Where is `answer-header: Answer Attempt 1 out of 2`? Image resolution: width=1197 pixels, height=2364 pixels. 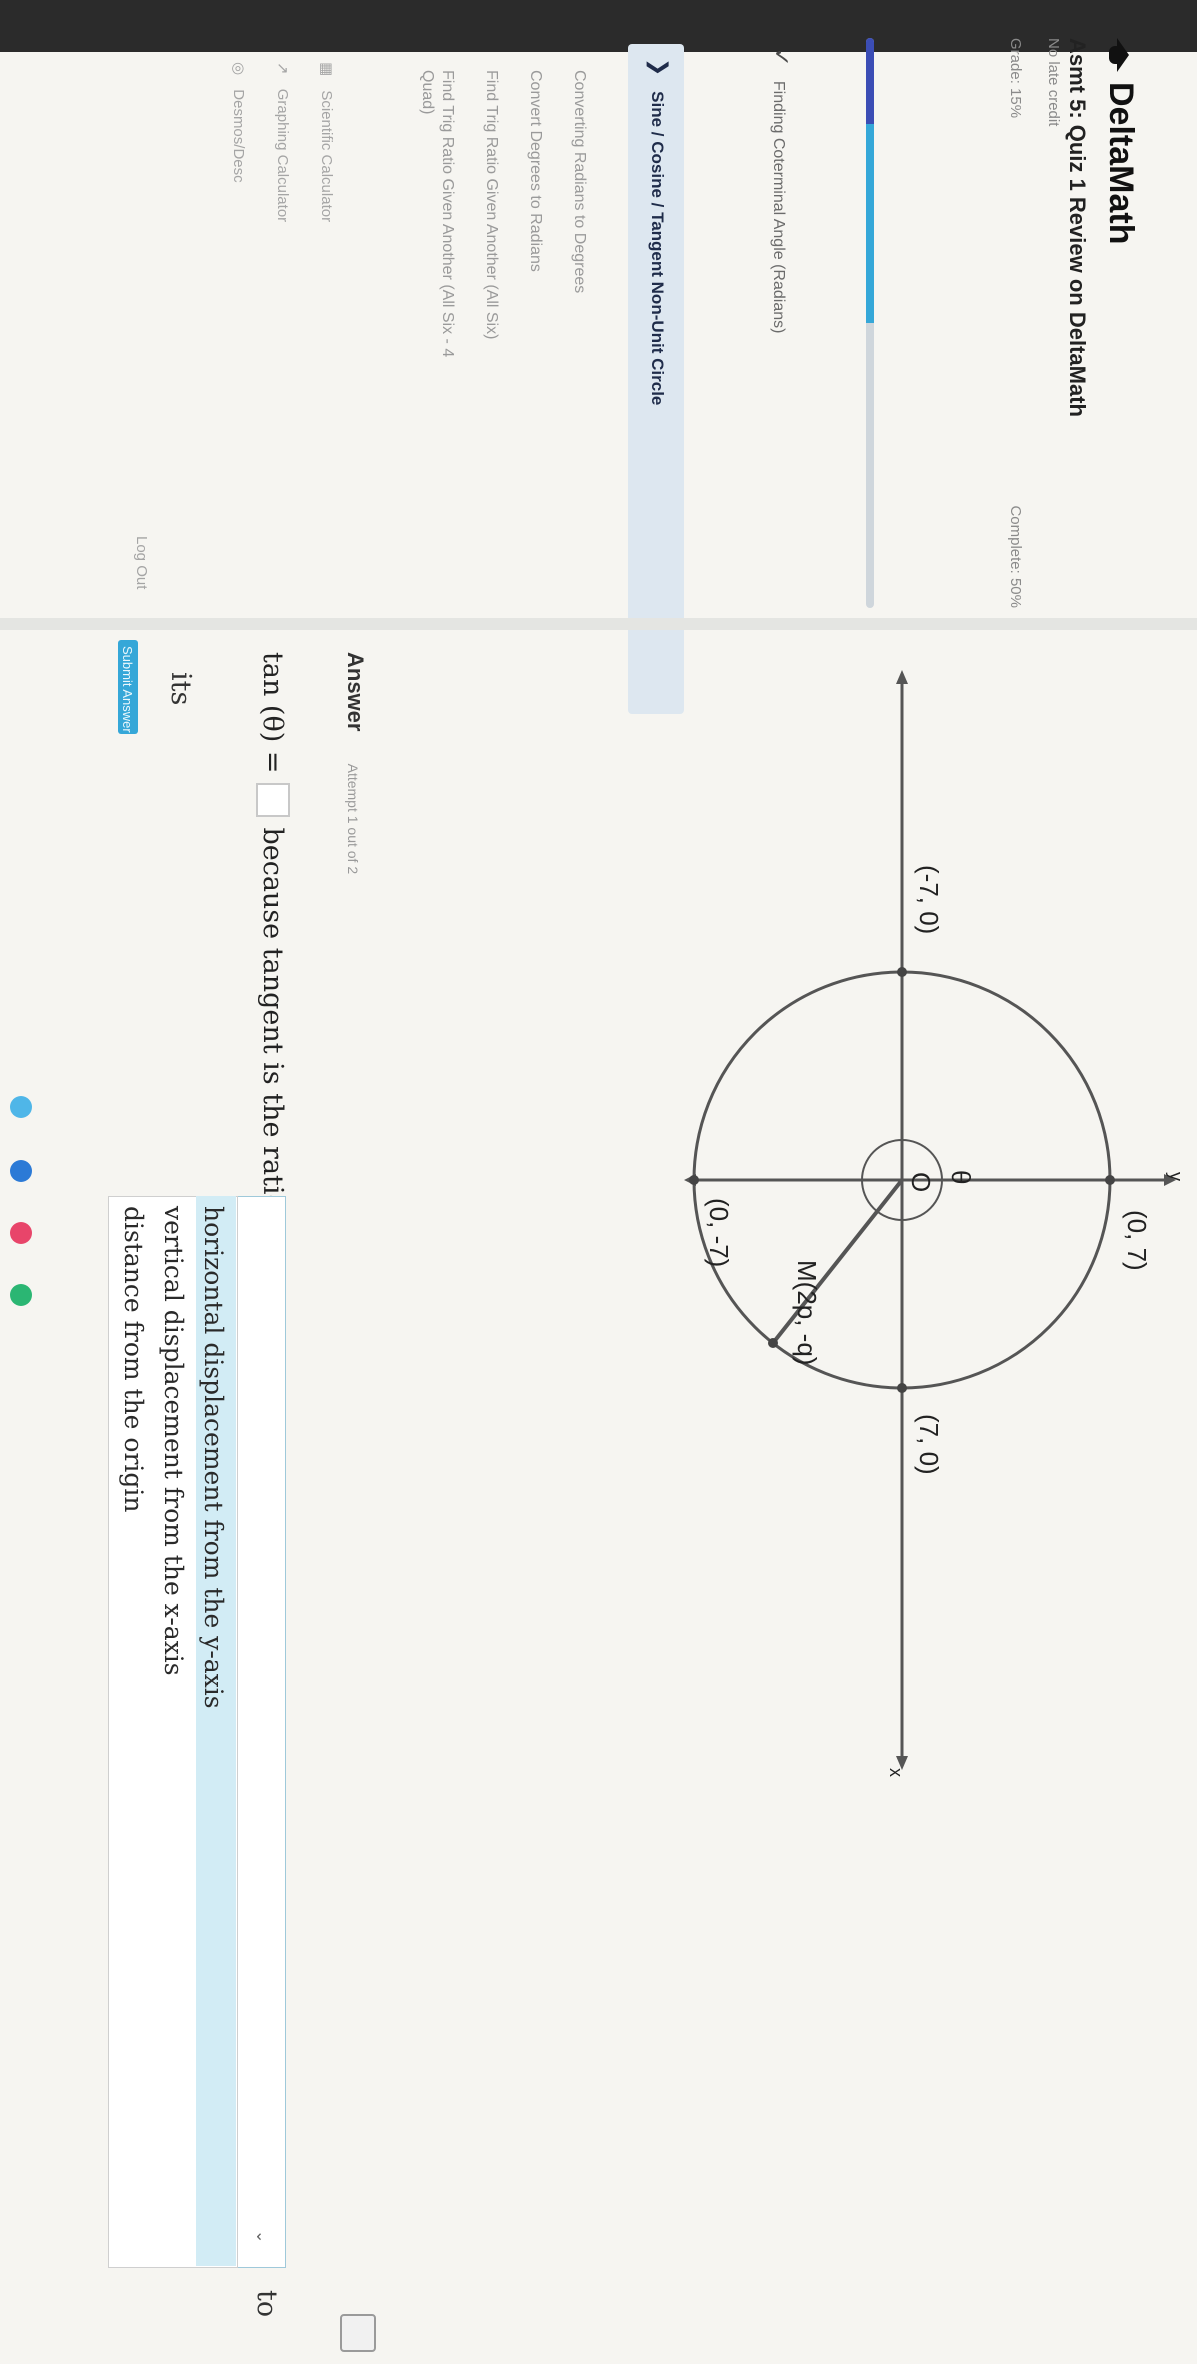 answer-header: Answer Attempt 1 out of 2 is located at coordinates (355, 763).